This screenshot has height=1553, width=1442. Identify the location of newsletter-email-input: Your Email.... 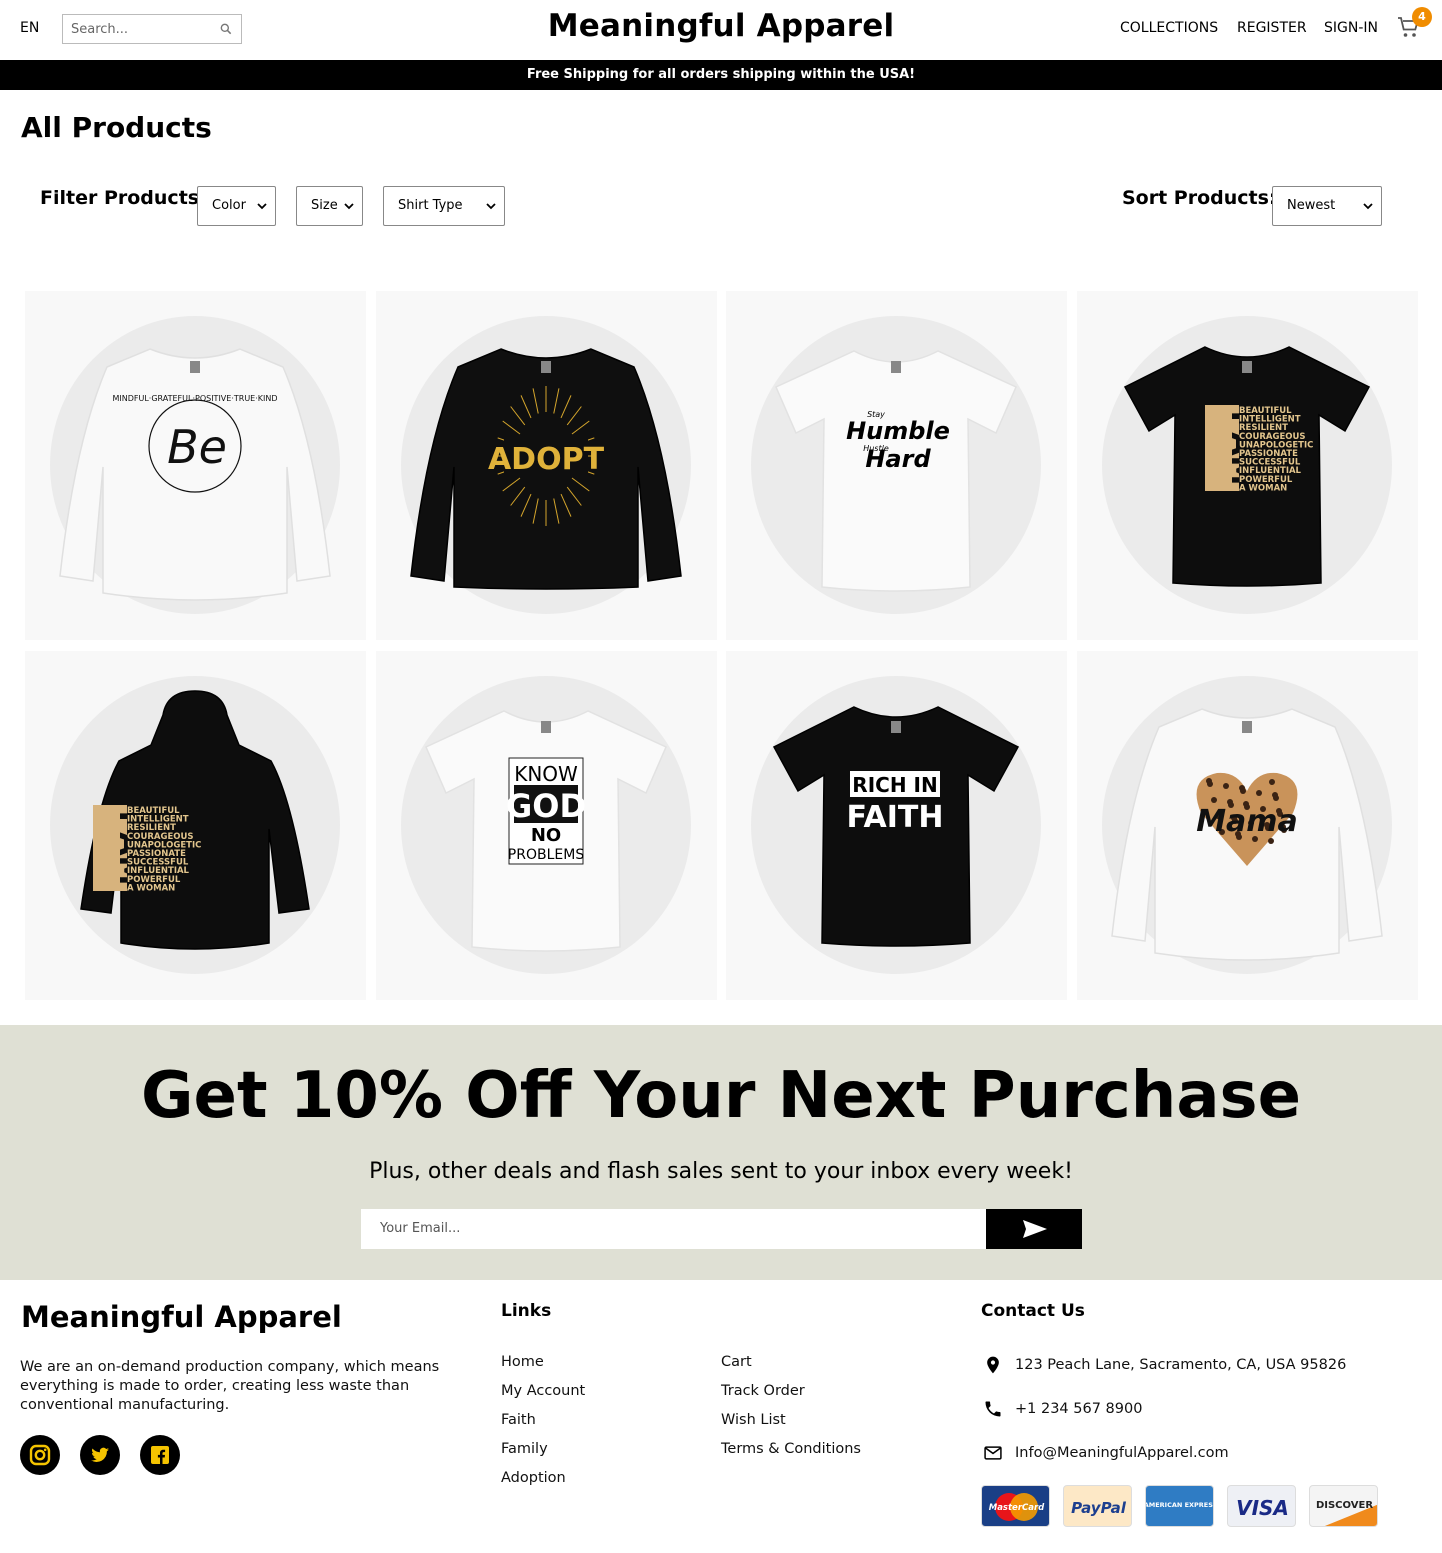
(673, 1229).